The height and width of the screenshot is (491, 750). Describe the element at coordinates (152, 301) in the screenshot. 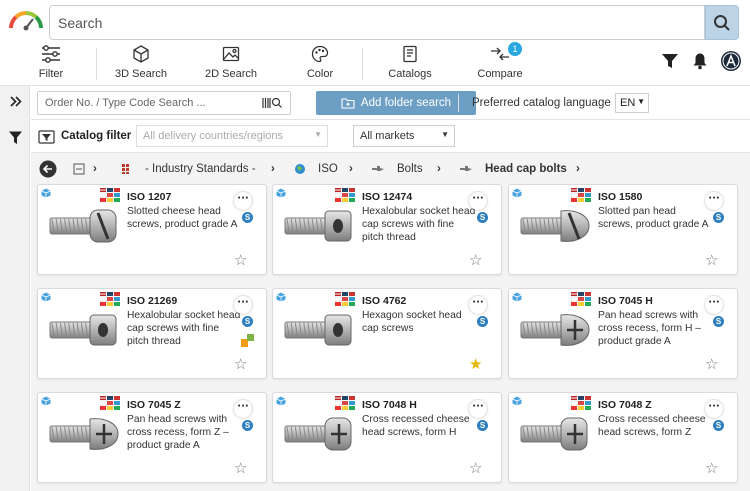

I see `product-title: ISO 21269` at that location.